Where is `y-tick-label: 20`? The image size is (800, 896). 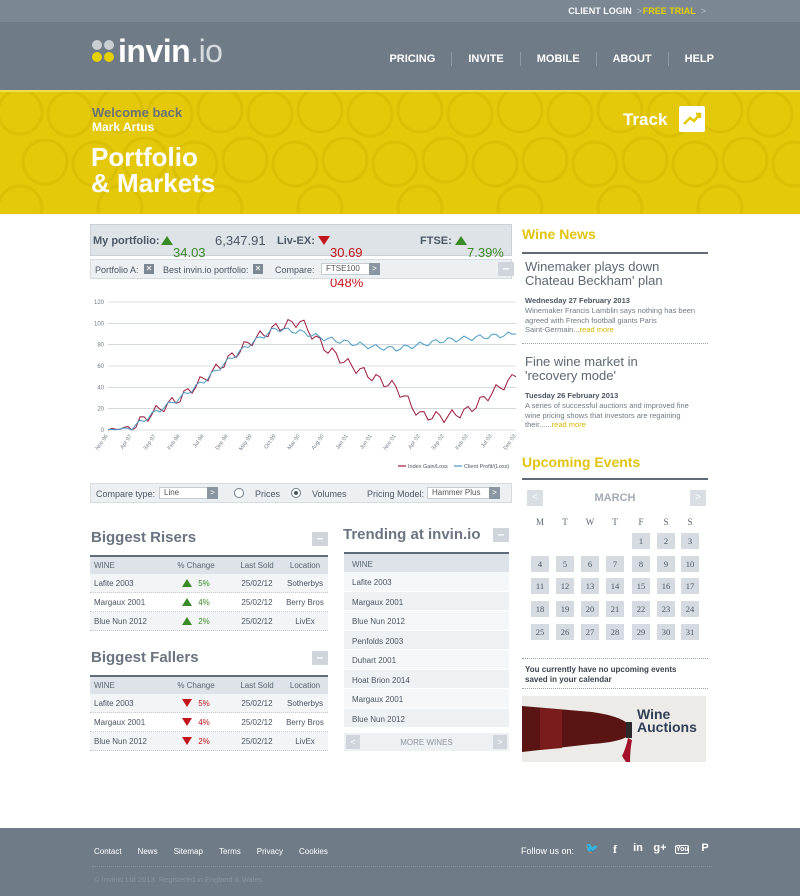 y-tick-label: 20 is located at coordinates (100, 410).